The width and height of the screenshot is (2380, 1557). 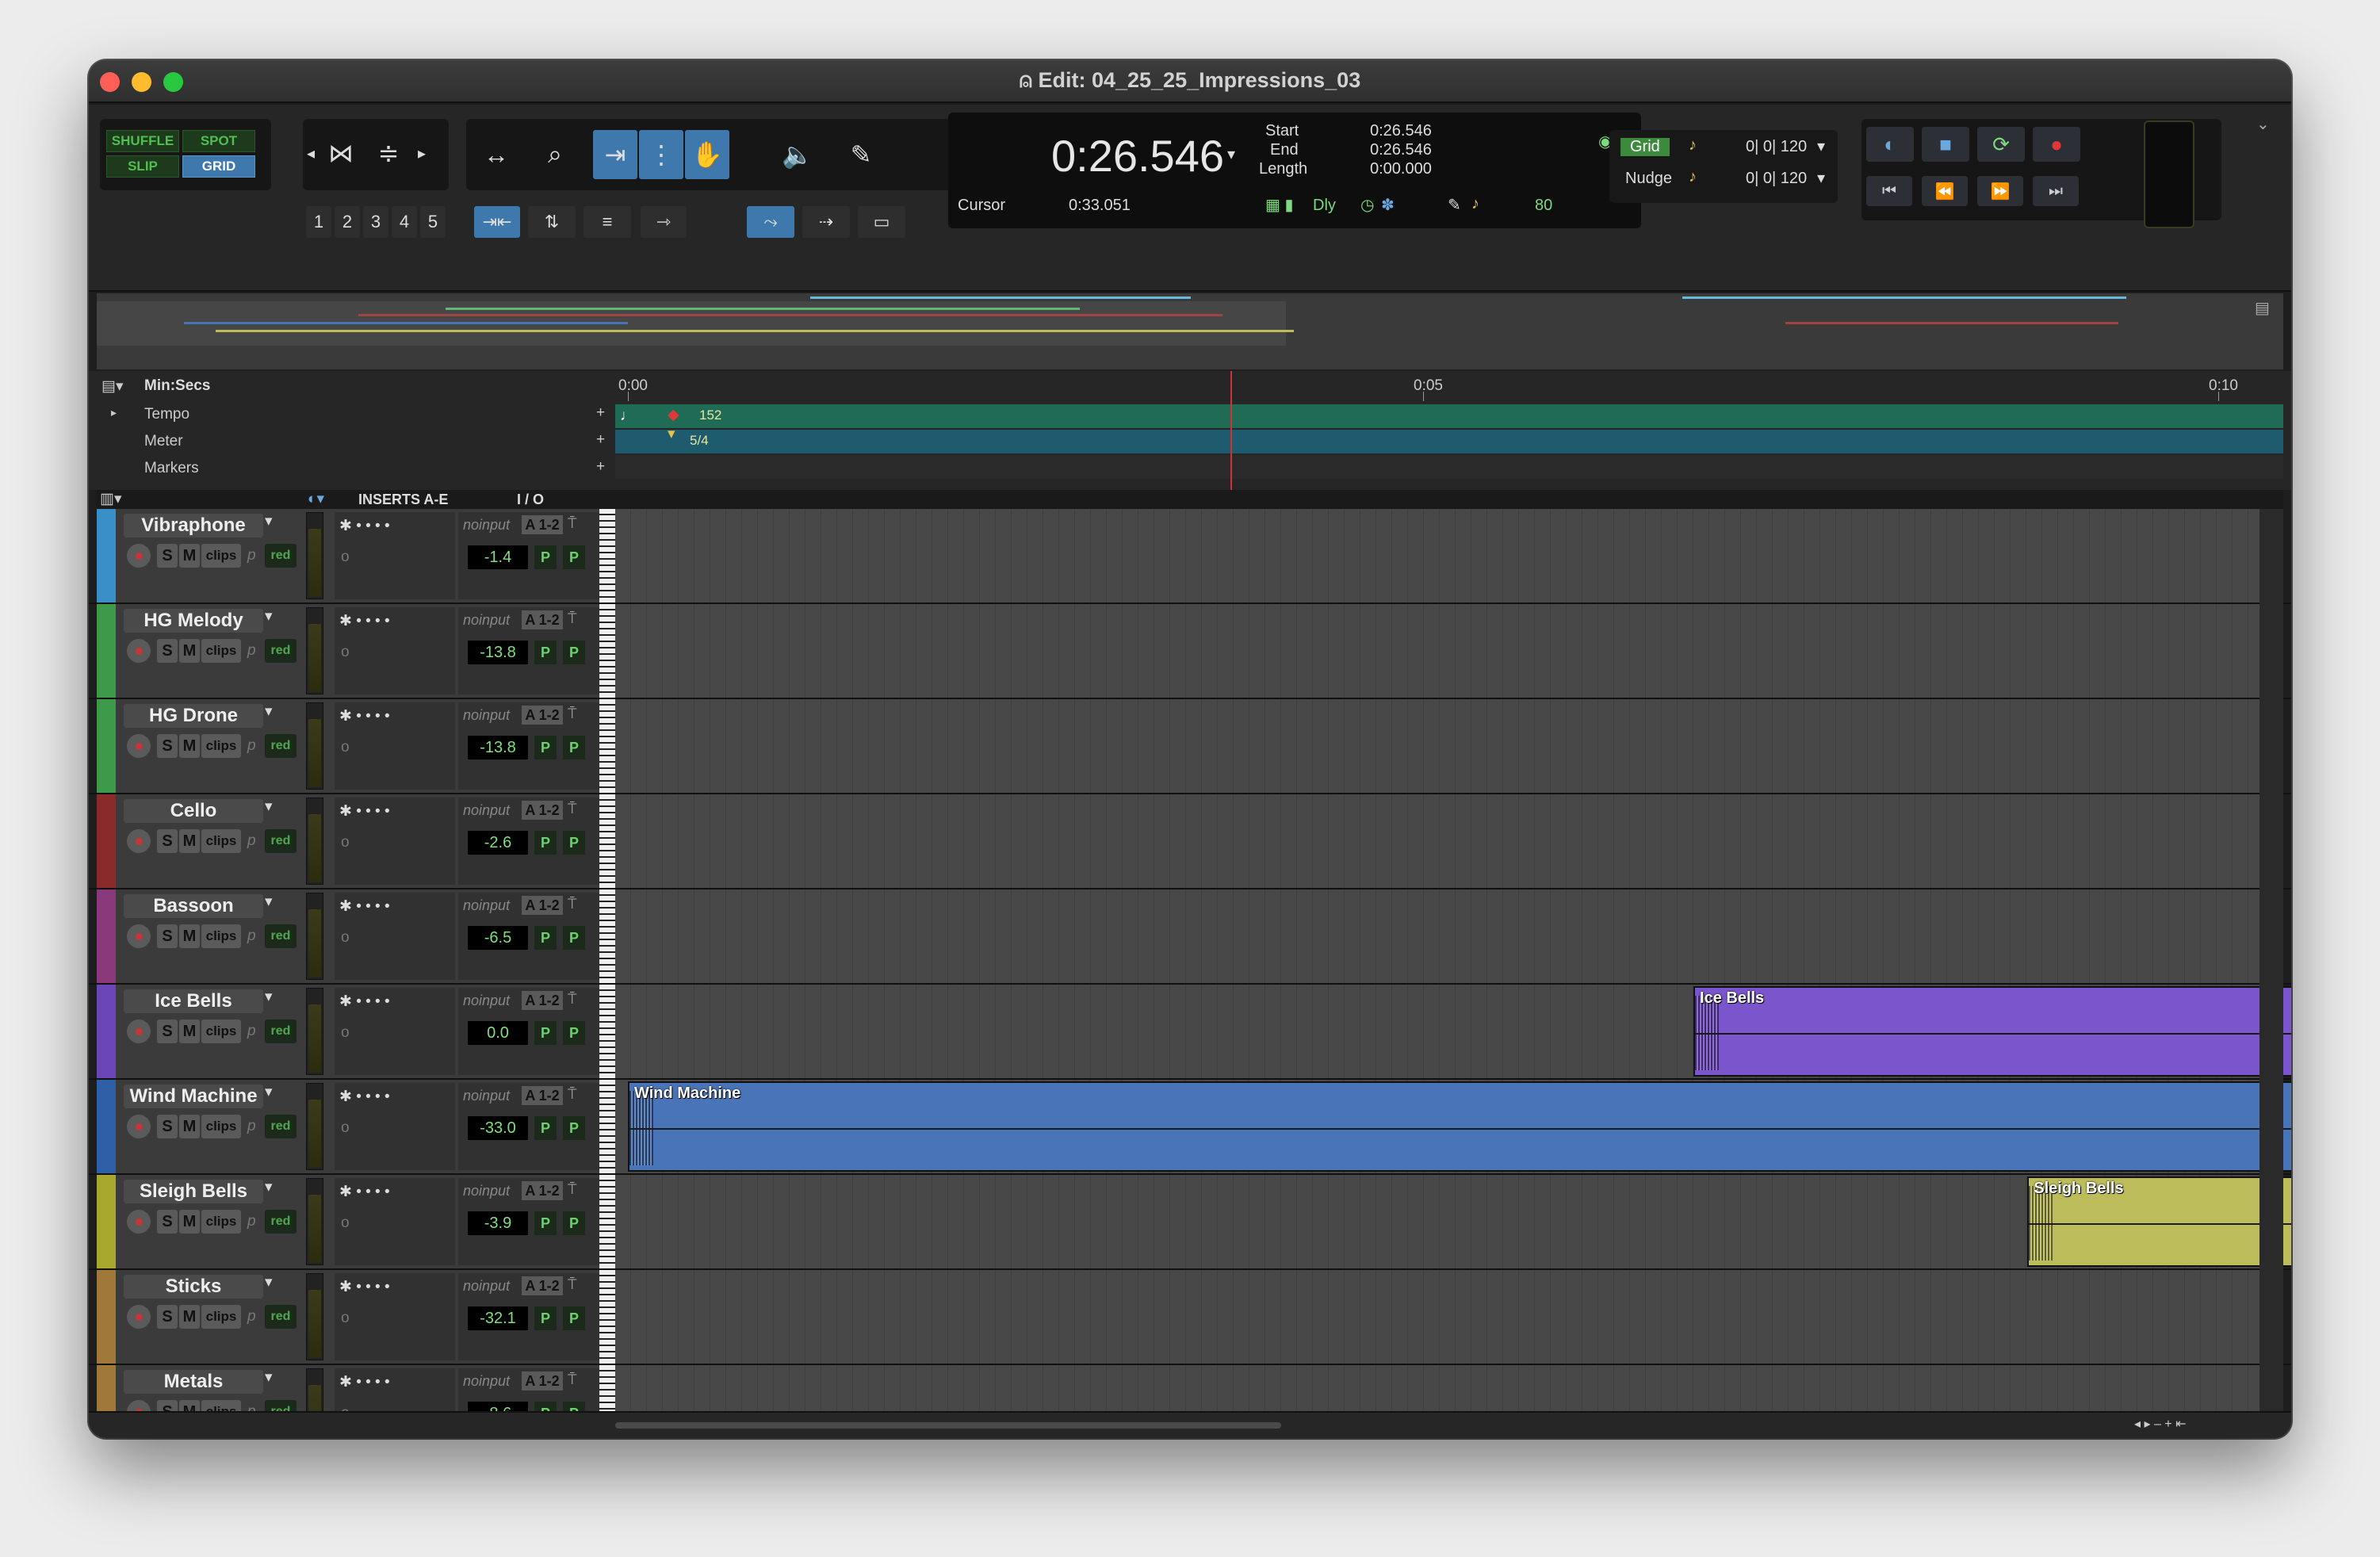 I want to click on tempo-lane: ♩ ◆ 152, so click(x=1449, y=416).